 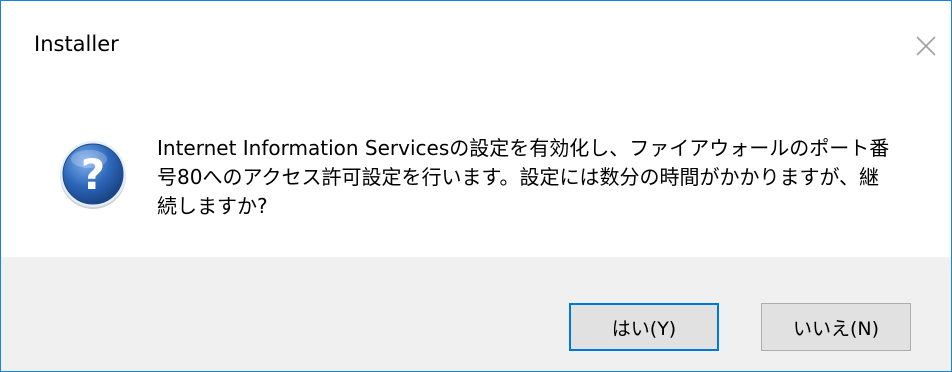 I want to click on close-button, so click(x=926, y=46).